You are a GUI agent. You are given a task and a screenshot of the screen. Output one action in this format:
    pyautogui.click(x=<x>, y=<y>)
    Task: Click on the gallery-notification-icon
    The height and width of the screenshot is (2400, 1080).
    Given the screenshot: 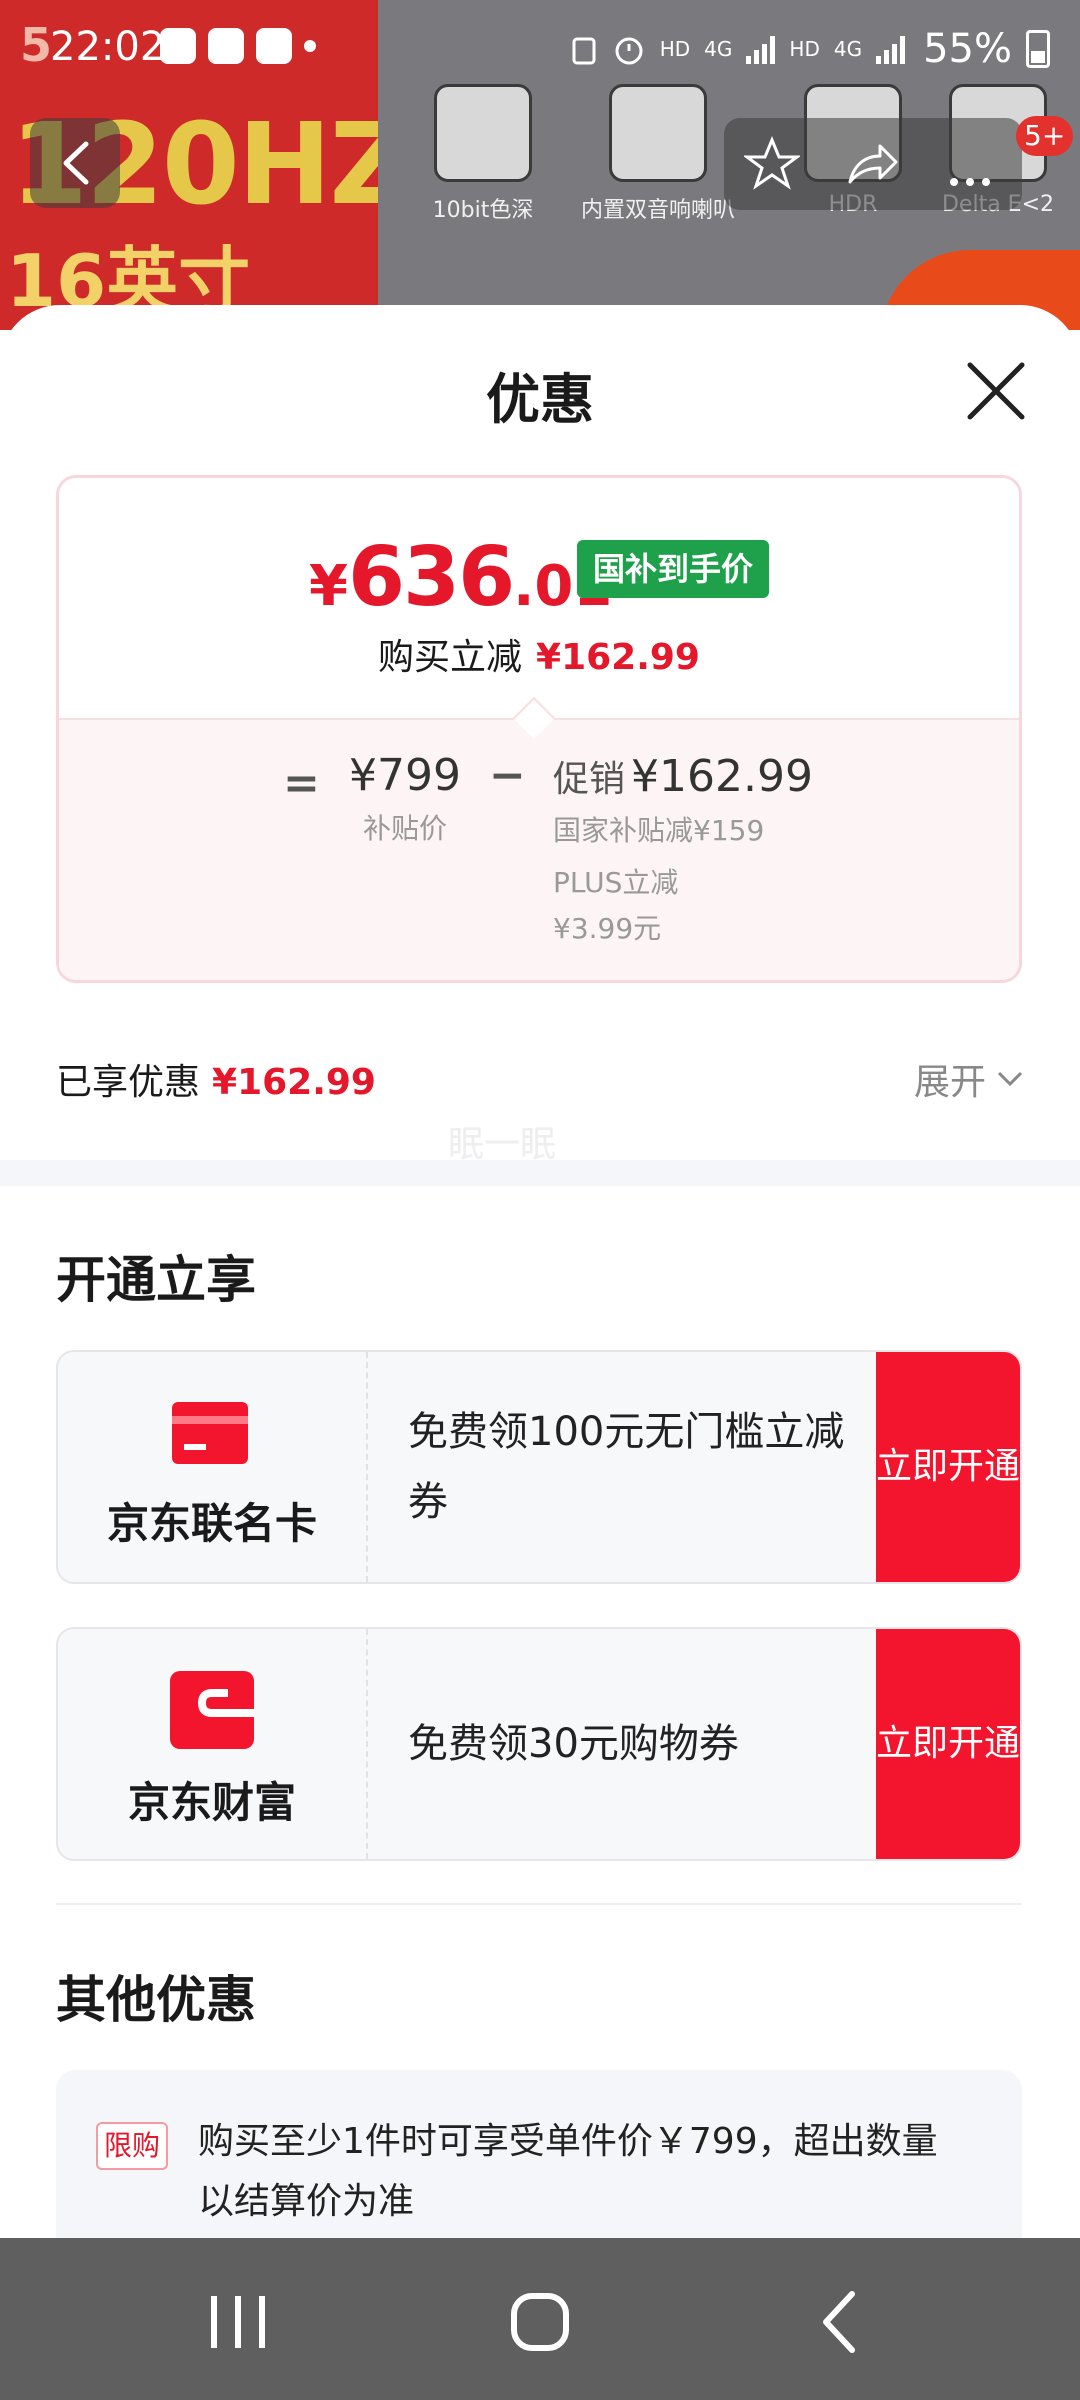 What is the action you would take?
    pyautogui.click(x=226, y=46)
    